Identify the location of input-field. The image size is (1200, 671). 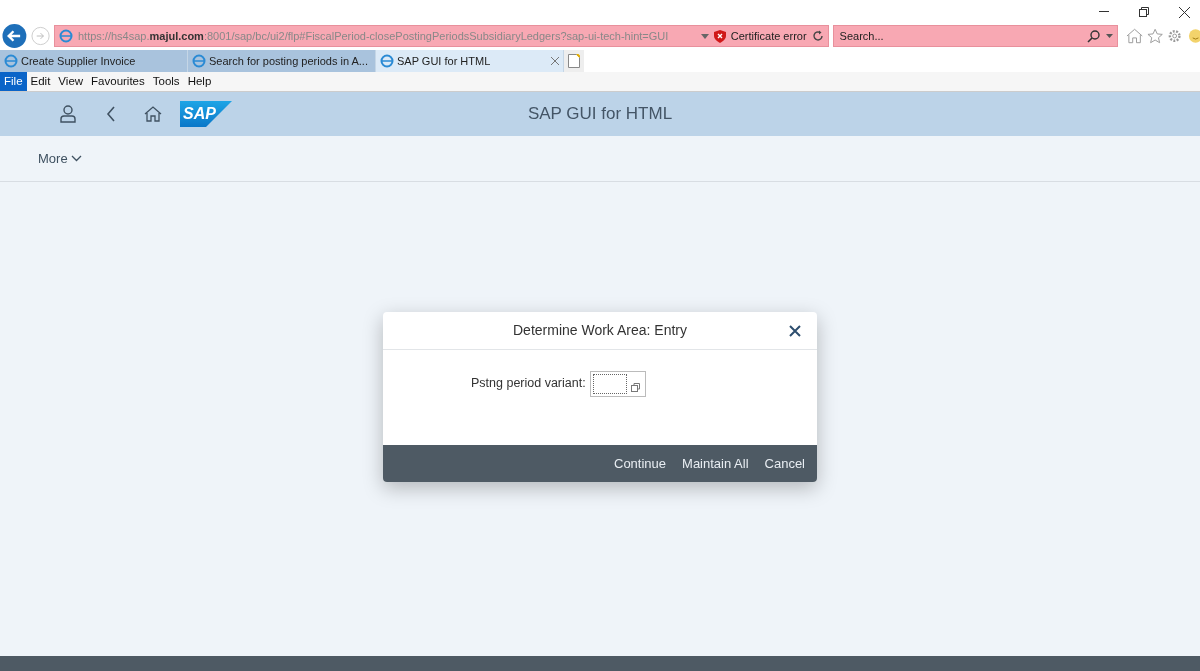
(617, 384).